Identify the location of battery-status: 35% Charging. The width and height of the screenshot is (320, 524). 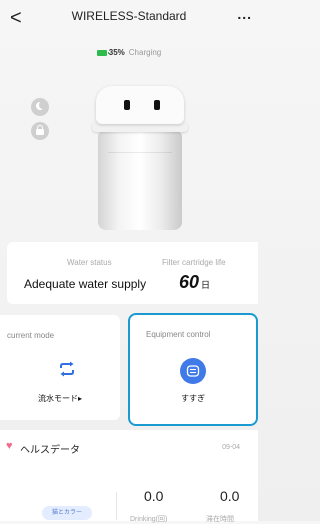
(129, 52).